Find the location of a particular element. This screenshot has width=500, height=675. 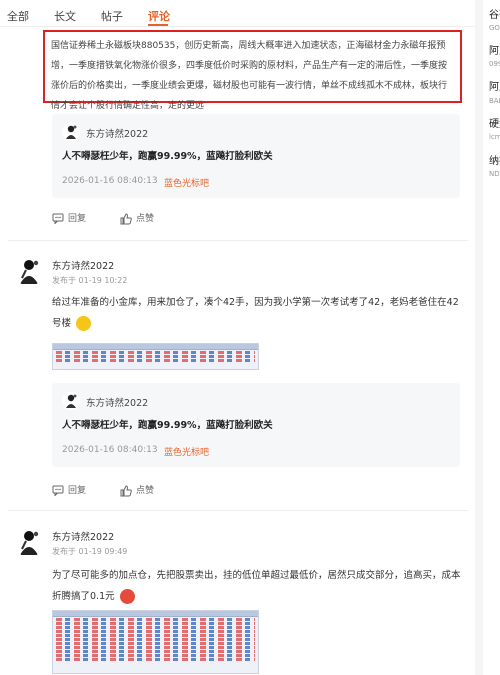

sidebar-stock-name: 谷歌 is located at coordinates (494, 13).